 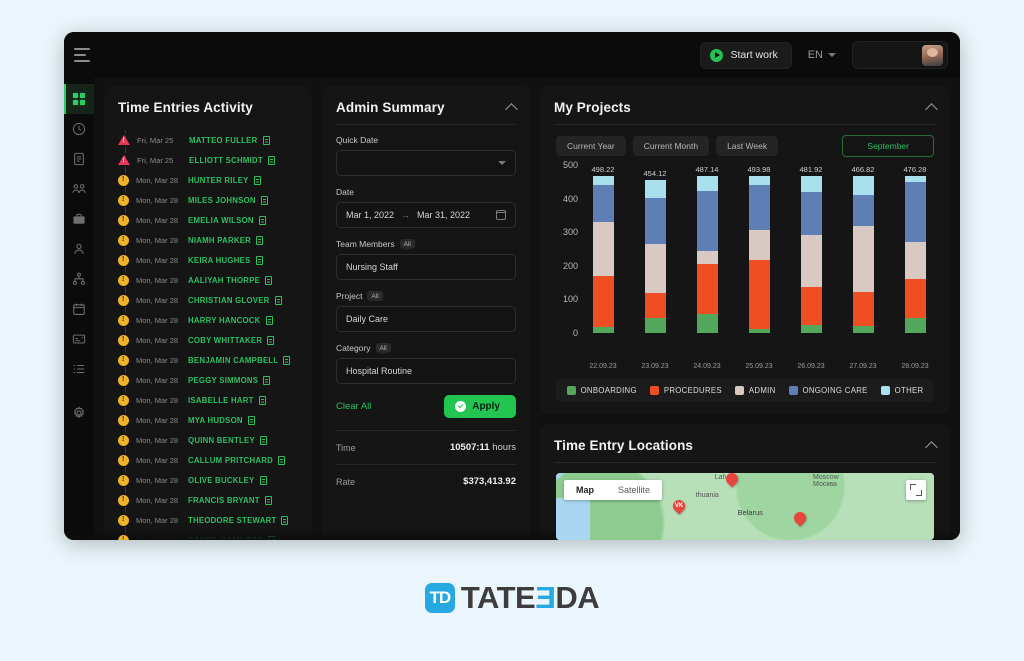 What do you see at coordinates (208, 400) in the screenshot?
I see `activity-row: Mon, Mar 28 ISABELLE HART` at bounding box center [208, 400].